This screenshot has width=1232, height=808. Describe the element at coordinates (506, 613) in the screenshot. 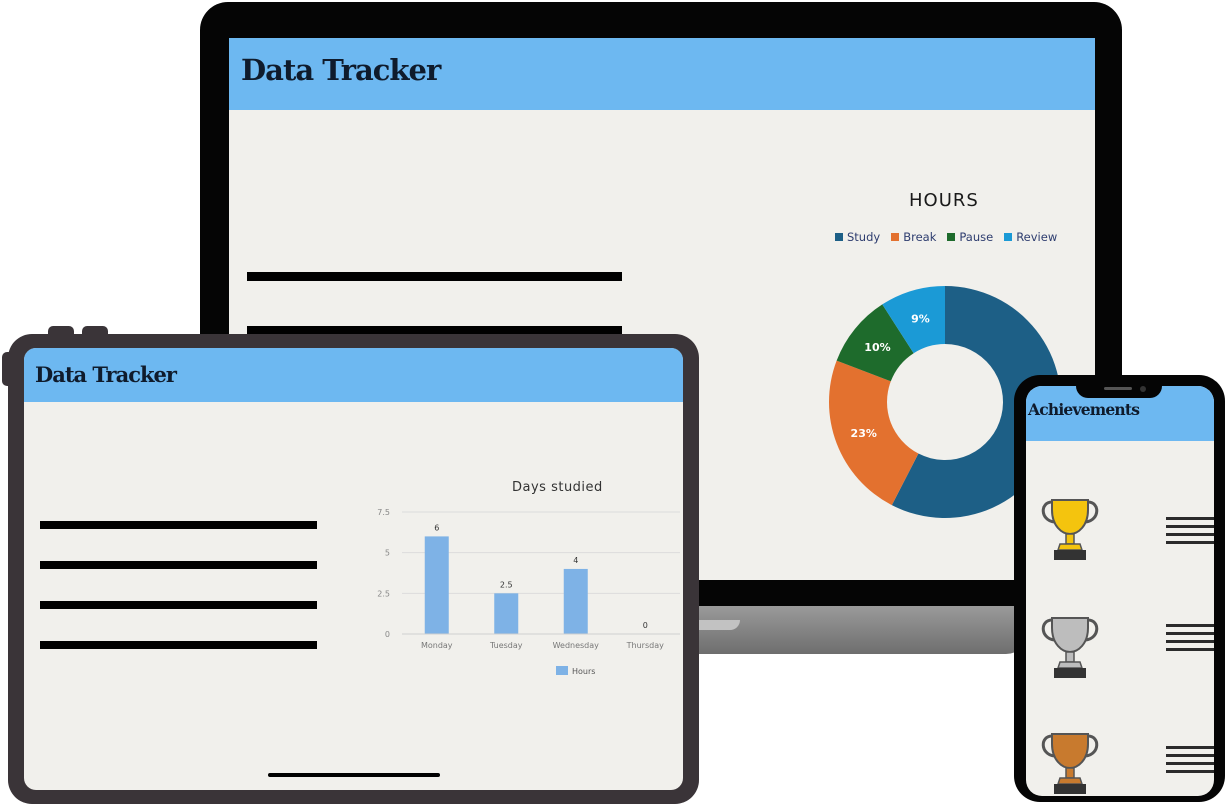

I see `bar-tuesday` at that location.